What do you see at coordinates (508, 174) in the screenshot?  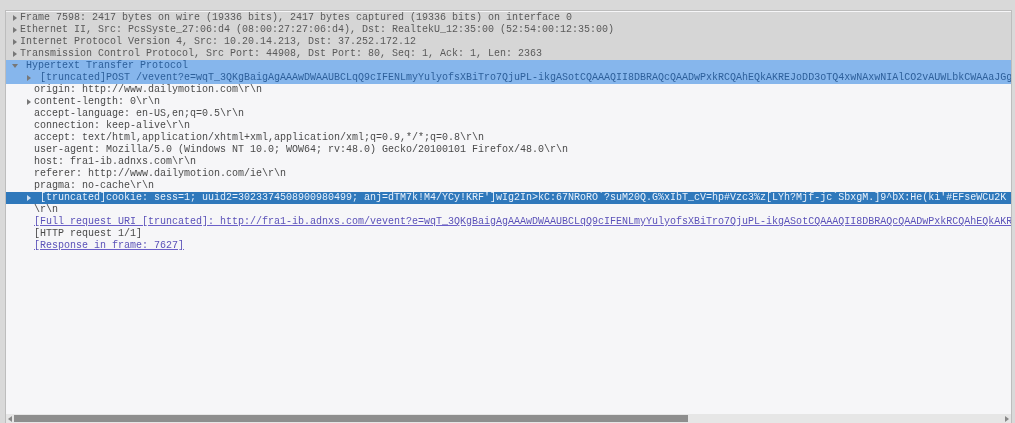 I see `tree-row: referer: http://www.dailymotion.com/ie\r\n` at bounding box center [508, 174].